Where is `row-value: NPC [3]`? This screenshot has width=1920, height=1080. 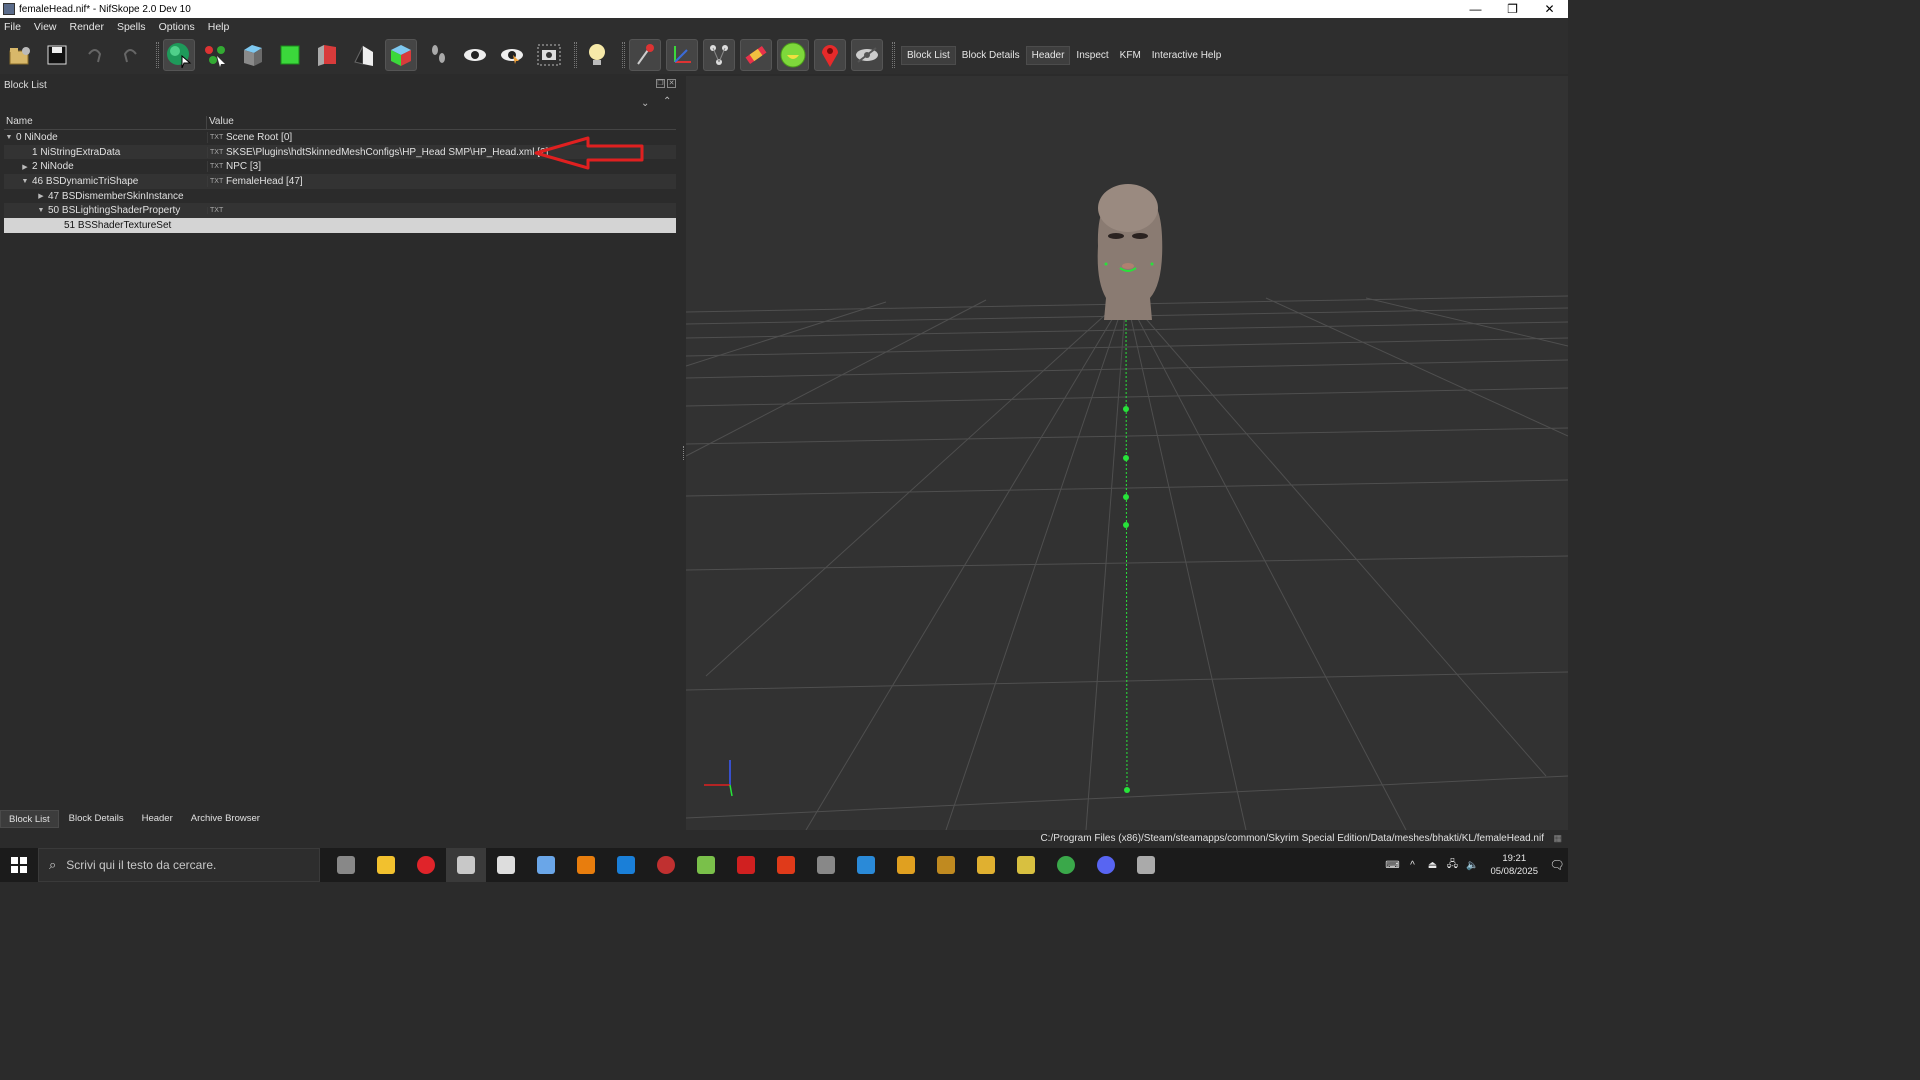 row-value: NPC [3] is located at coordinates (244, 167).